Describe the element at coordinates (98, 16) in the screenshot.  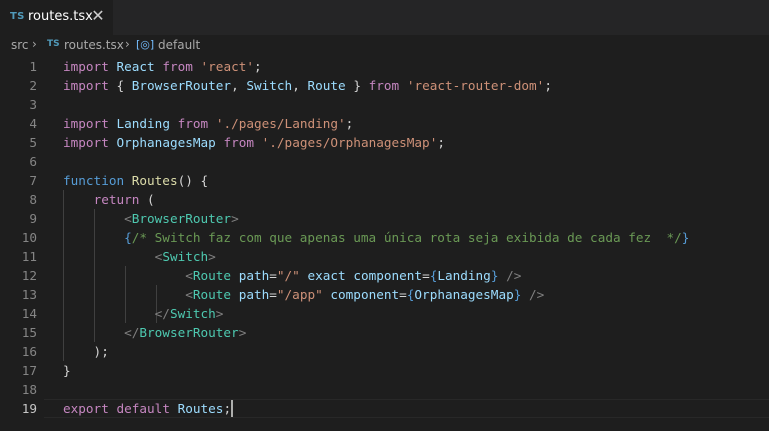
I see `close-icon: ✕` at that location.